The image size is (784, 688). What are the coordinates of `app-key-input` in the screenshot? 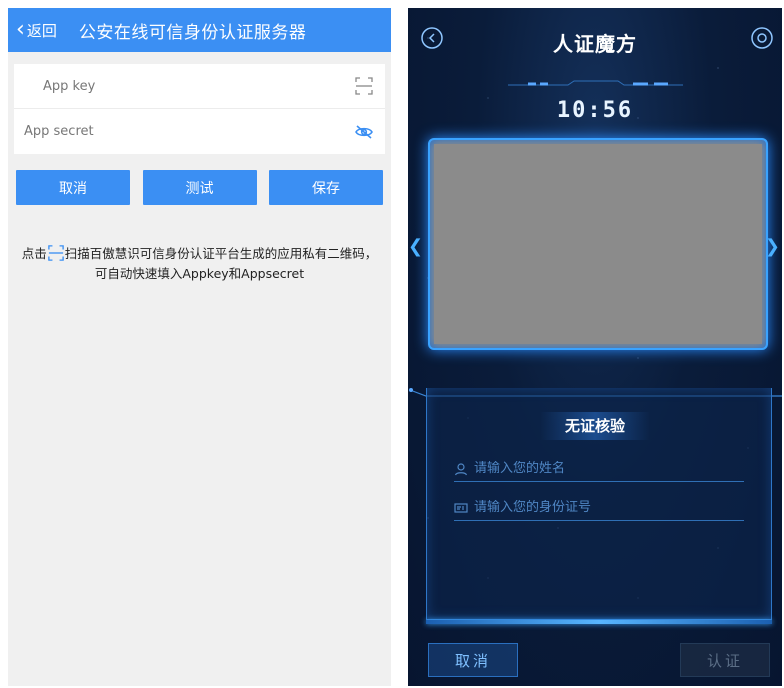 It's located at (174, 86).